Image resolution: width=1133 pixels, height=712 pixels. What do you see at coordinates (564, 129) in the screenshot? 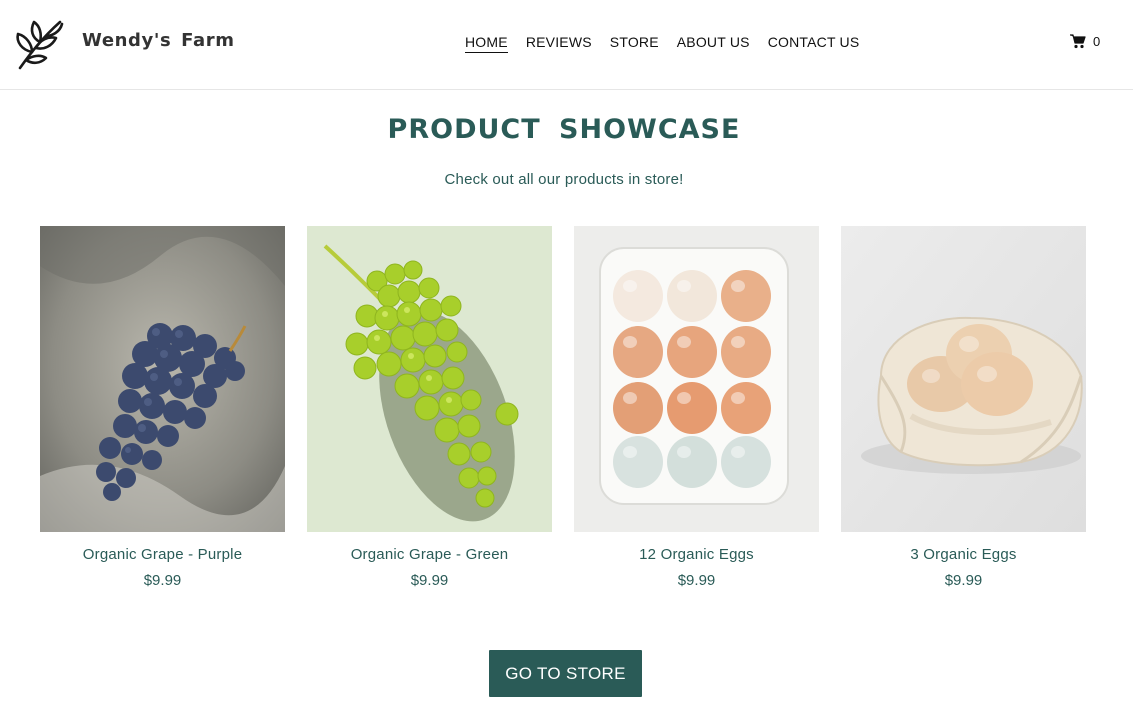
I see `page-title: PRODUCT SHOWCASE` at bounding box center [564, 129].